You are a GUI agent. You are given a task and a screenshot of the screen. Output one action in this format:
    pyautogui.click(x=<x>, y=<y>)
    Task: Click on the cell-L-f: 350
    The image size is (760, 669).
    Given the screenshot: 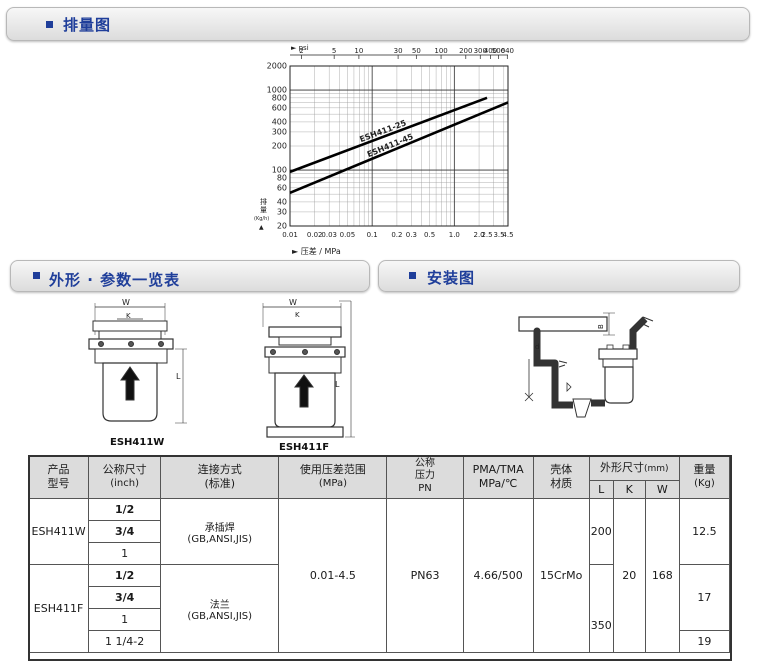 What is the action you would take?
    pyautogui.click(x=601, y=608)
    